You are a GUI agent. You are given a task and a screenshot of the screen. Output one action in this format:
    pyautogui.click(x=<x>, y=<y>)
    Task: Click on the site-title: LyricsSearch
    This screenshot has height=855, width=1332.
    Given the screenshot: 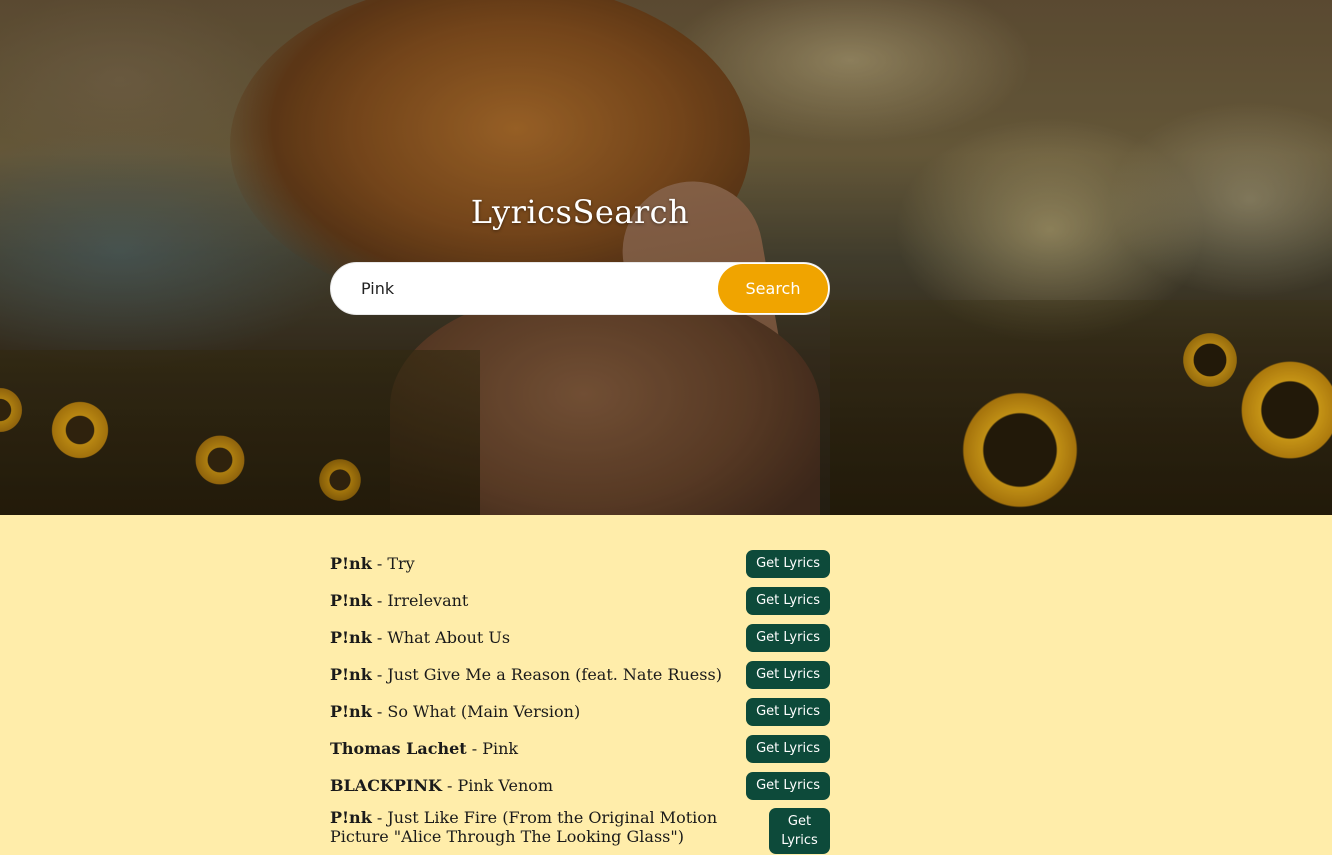 What is the action you would take?
    pyautogui.click(x=580, y=212)
    